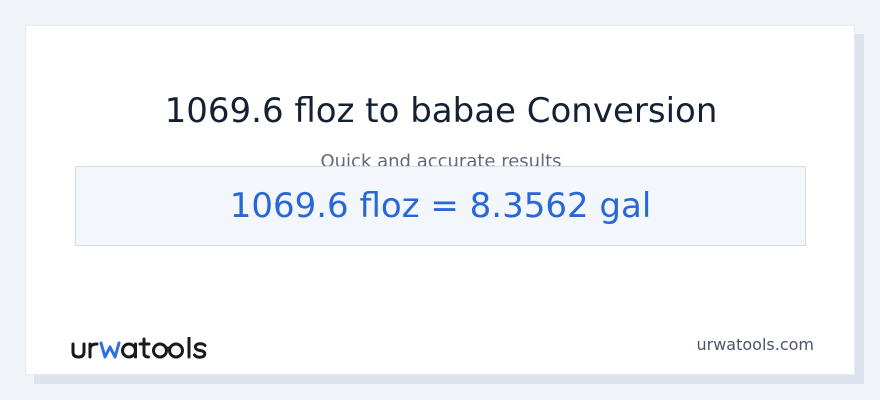 The width and height of the screenshot is (880, 400). What do you see at coordinates (755, 344) in the screenshot?
I see `site-domain: urwatools.com` at bounding box center [755, 344].